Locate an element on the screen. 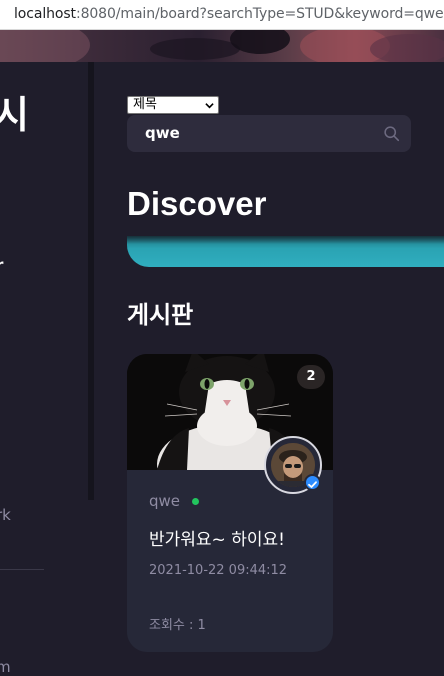 This screenshot has width=444, height=676. sidebar-item: rk is located at coordinates (5, 515).